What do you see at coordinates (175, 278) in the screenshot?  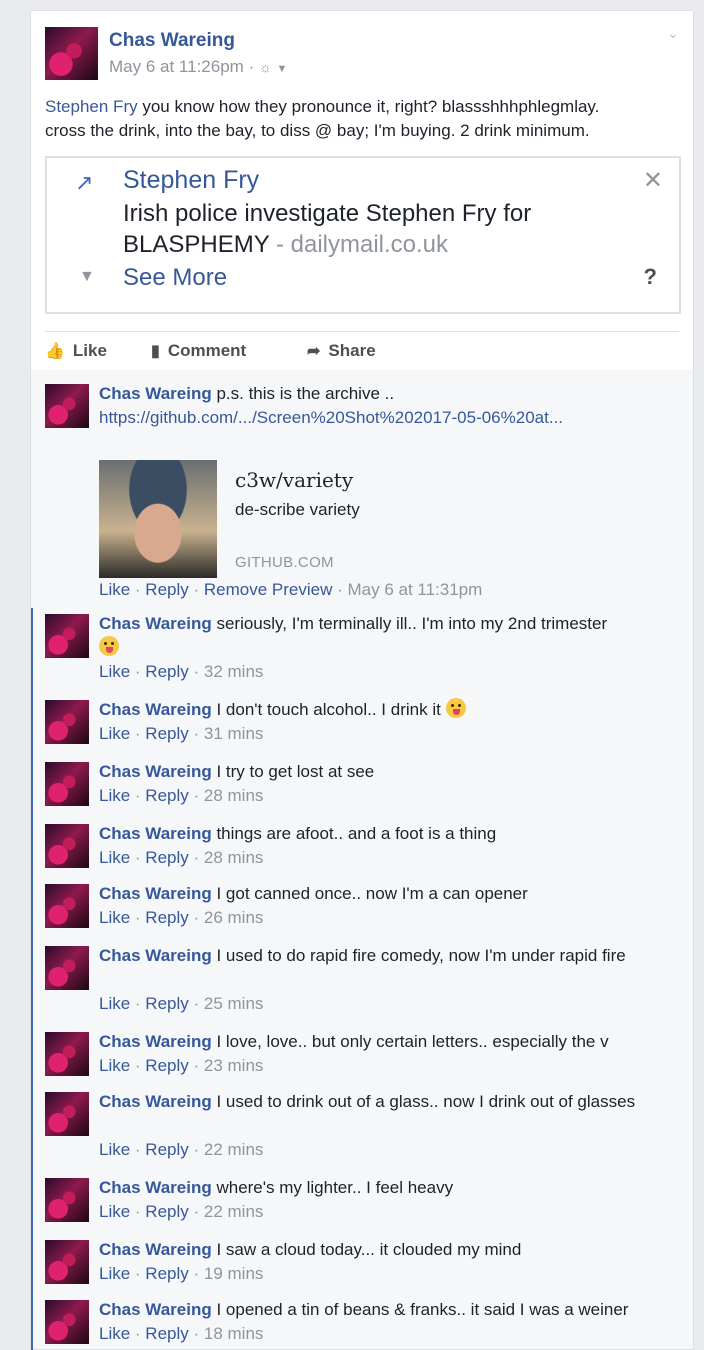 I see `see-more-link: See More` at bounding box center [175, 278].